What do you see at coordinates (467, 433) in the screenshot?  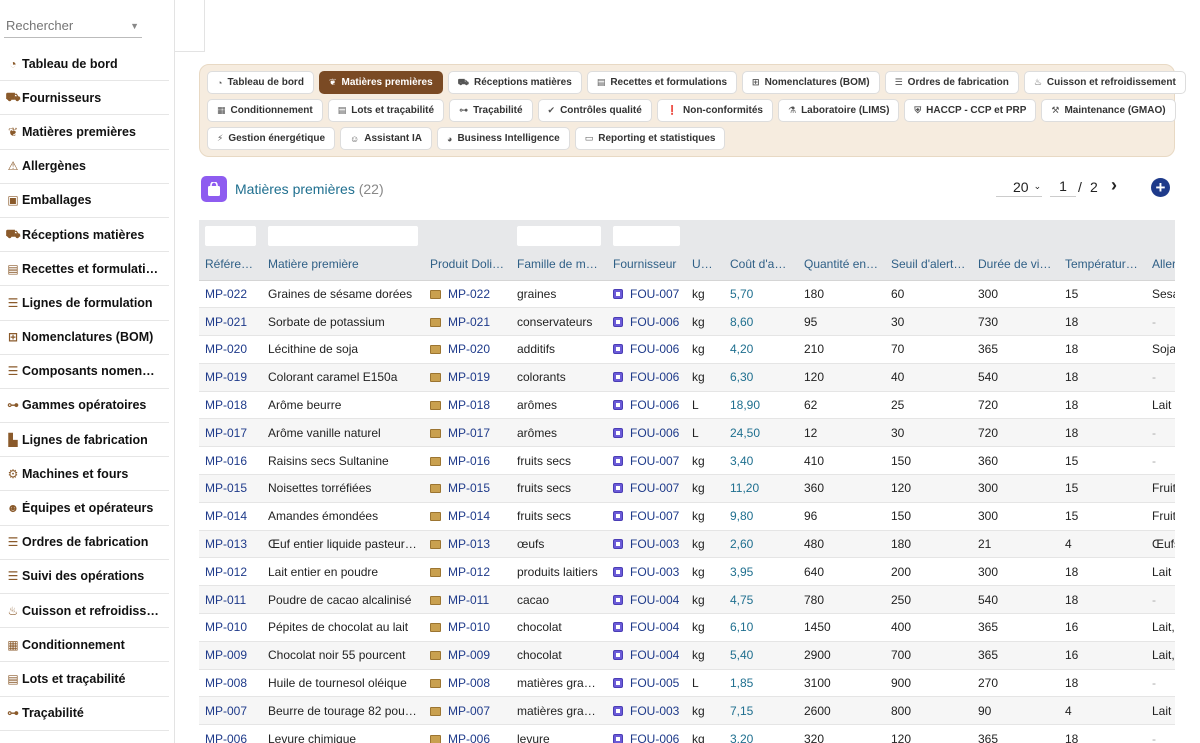 I see `cell-produit-dolibarr: MP-017` at bounding box center [467, 433].